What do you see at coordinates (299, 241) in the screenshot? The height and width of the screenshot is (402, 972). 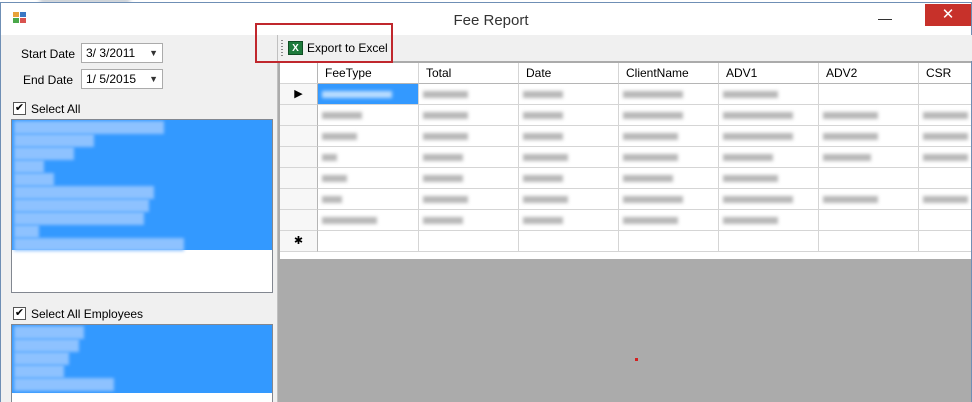 I see `row-header-new: ✱` at bounding box center [299, 241].